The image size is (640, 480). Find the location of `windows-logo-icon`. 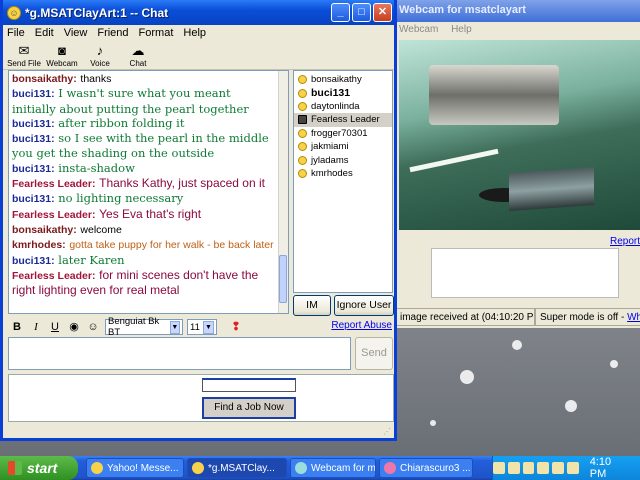

windows-logo-icon is located at coordinates (15, 468).